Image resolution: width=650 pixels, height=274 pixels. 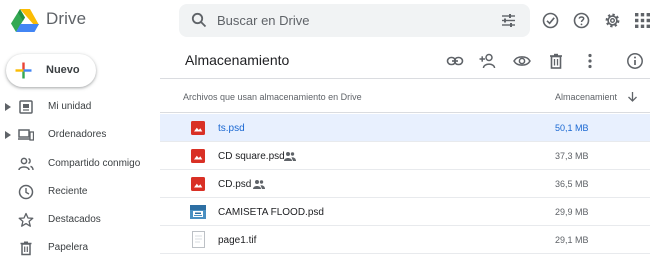 What do you see at coordinates (572, 184) in the screenshot?
I see `file-size: 36,5 MB` at bounding box center [572, 184].